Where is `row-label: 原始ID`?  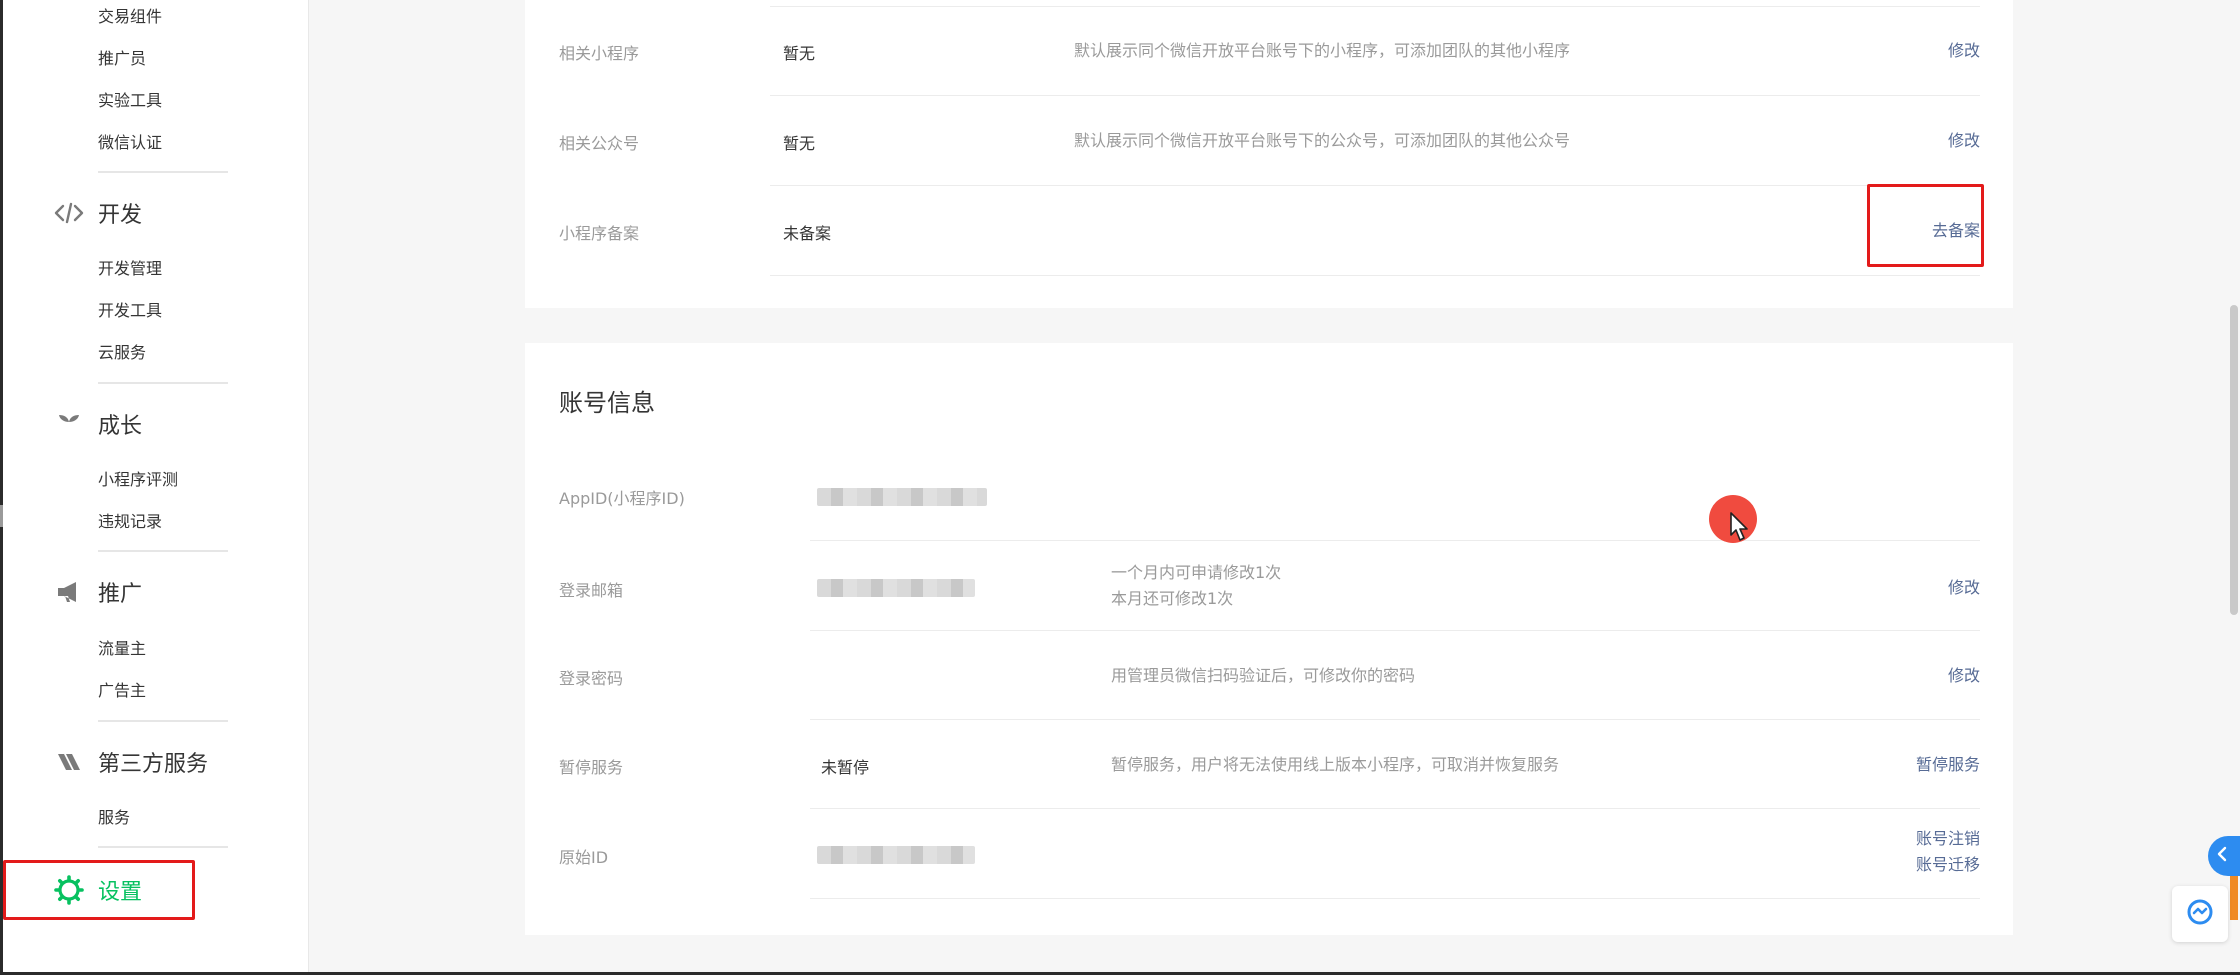 row-label: 原始ID is located at coordinates (584, 857).